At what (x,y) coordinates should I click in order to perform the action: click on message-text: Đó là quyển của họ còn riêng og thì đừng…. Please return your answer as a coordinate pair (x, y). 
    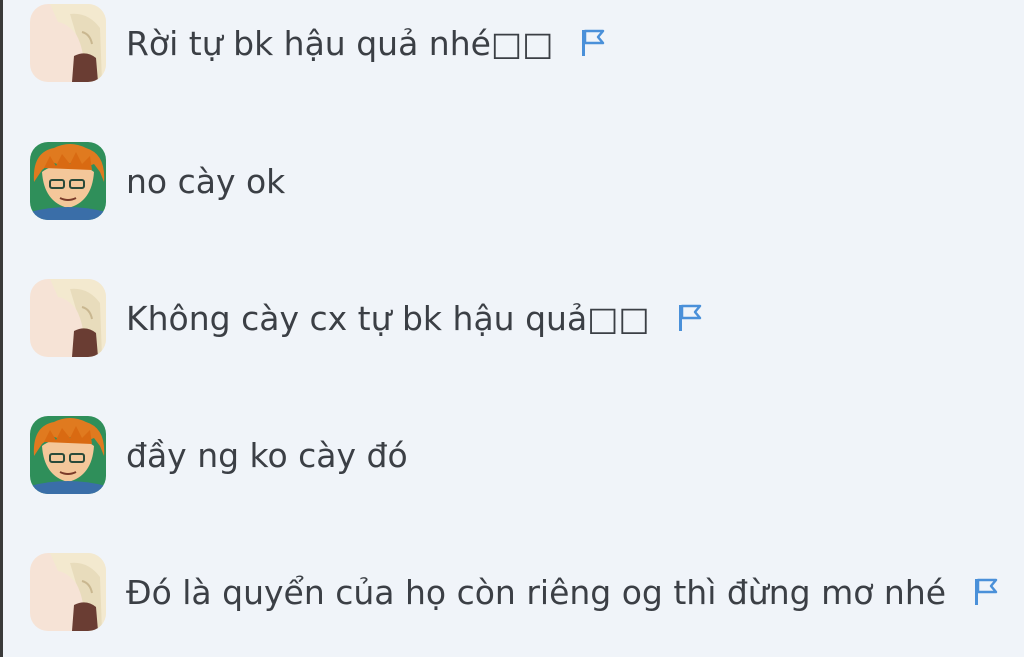
    Looking at the image, I should click on (536, 592).